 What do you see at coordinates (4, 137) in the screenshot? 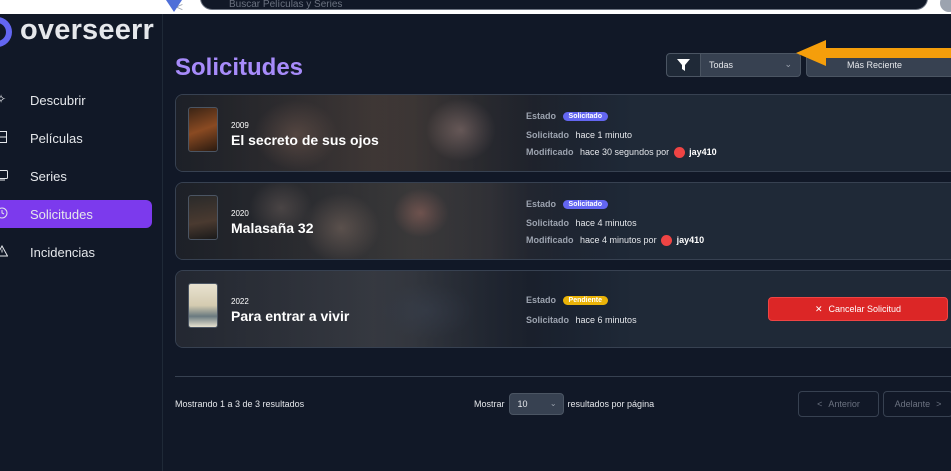
I see `film-icon` at bounding box center [4, 137].